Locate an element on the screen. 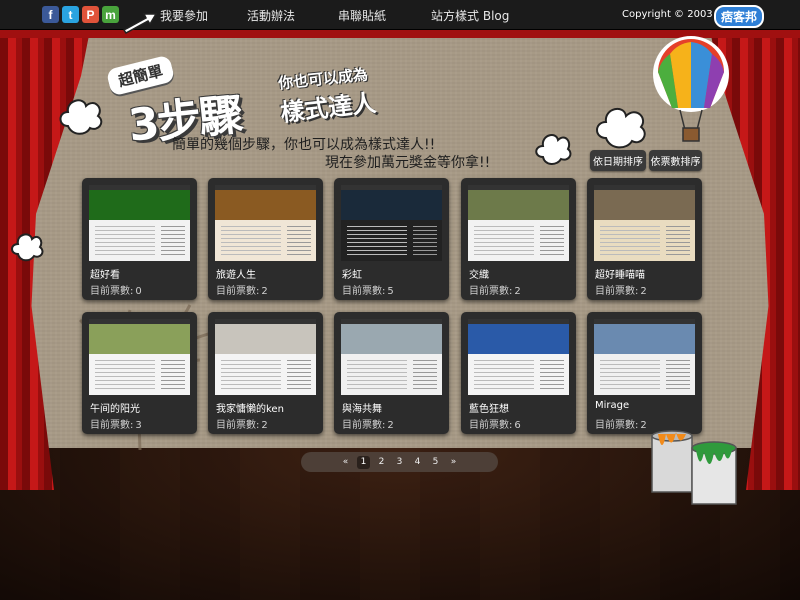 The image size is (800, 600). entry-title: 與海共舞 is located at coordinates (362, 407).